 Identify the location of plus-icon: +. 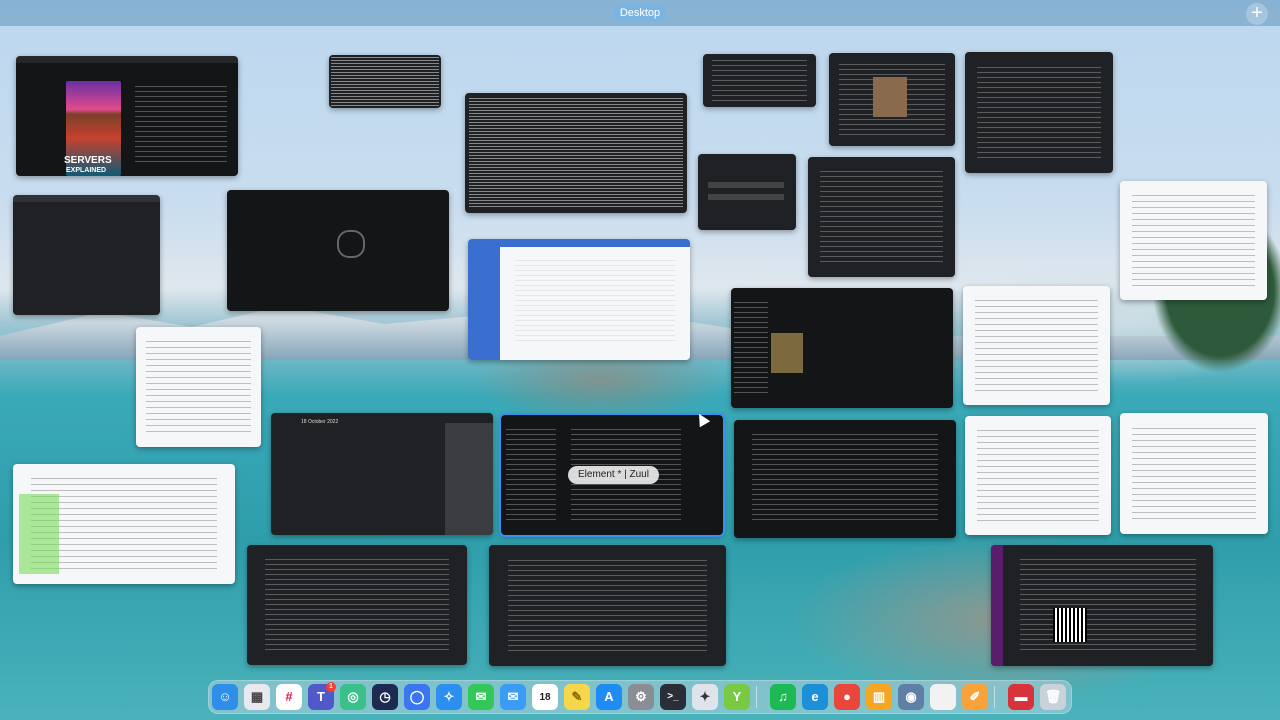
(1257, 14).